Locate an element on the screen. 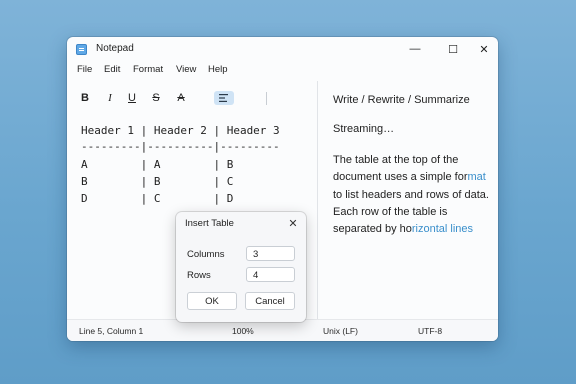 This screenshot has height=384, width=576. maximize-button: ☐ is located at coordinates (453, 49).